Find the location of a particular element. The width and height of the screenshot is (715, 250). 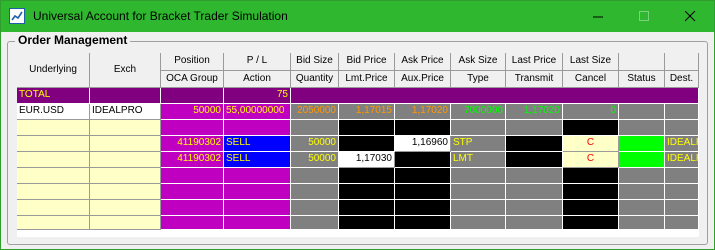

close-icon is located at coordinates (690, 16).